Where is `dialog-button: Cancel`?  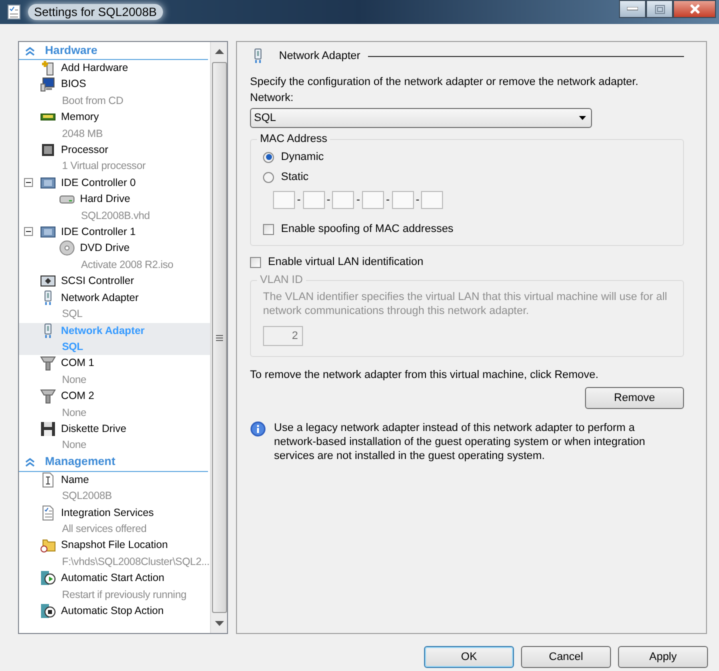
dialog-button: Cancel is located at coordinates (566, 657).